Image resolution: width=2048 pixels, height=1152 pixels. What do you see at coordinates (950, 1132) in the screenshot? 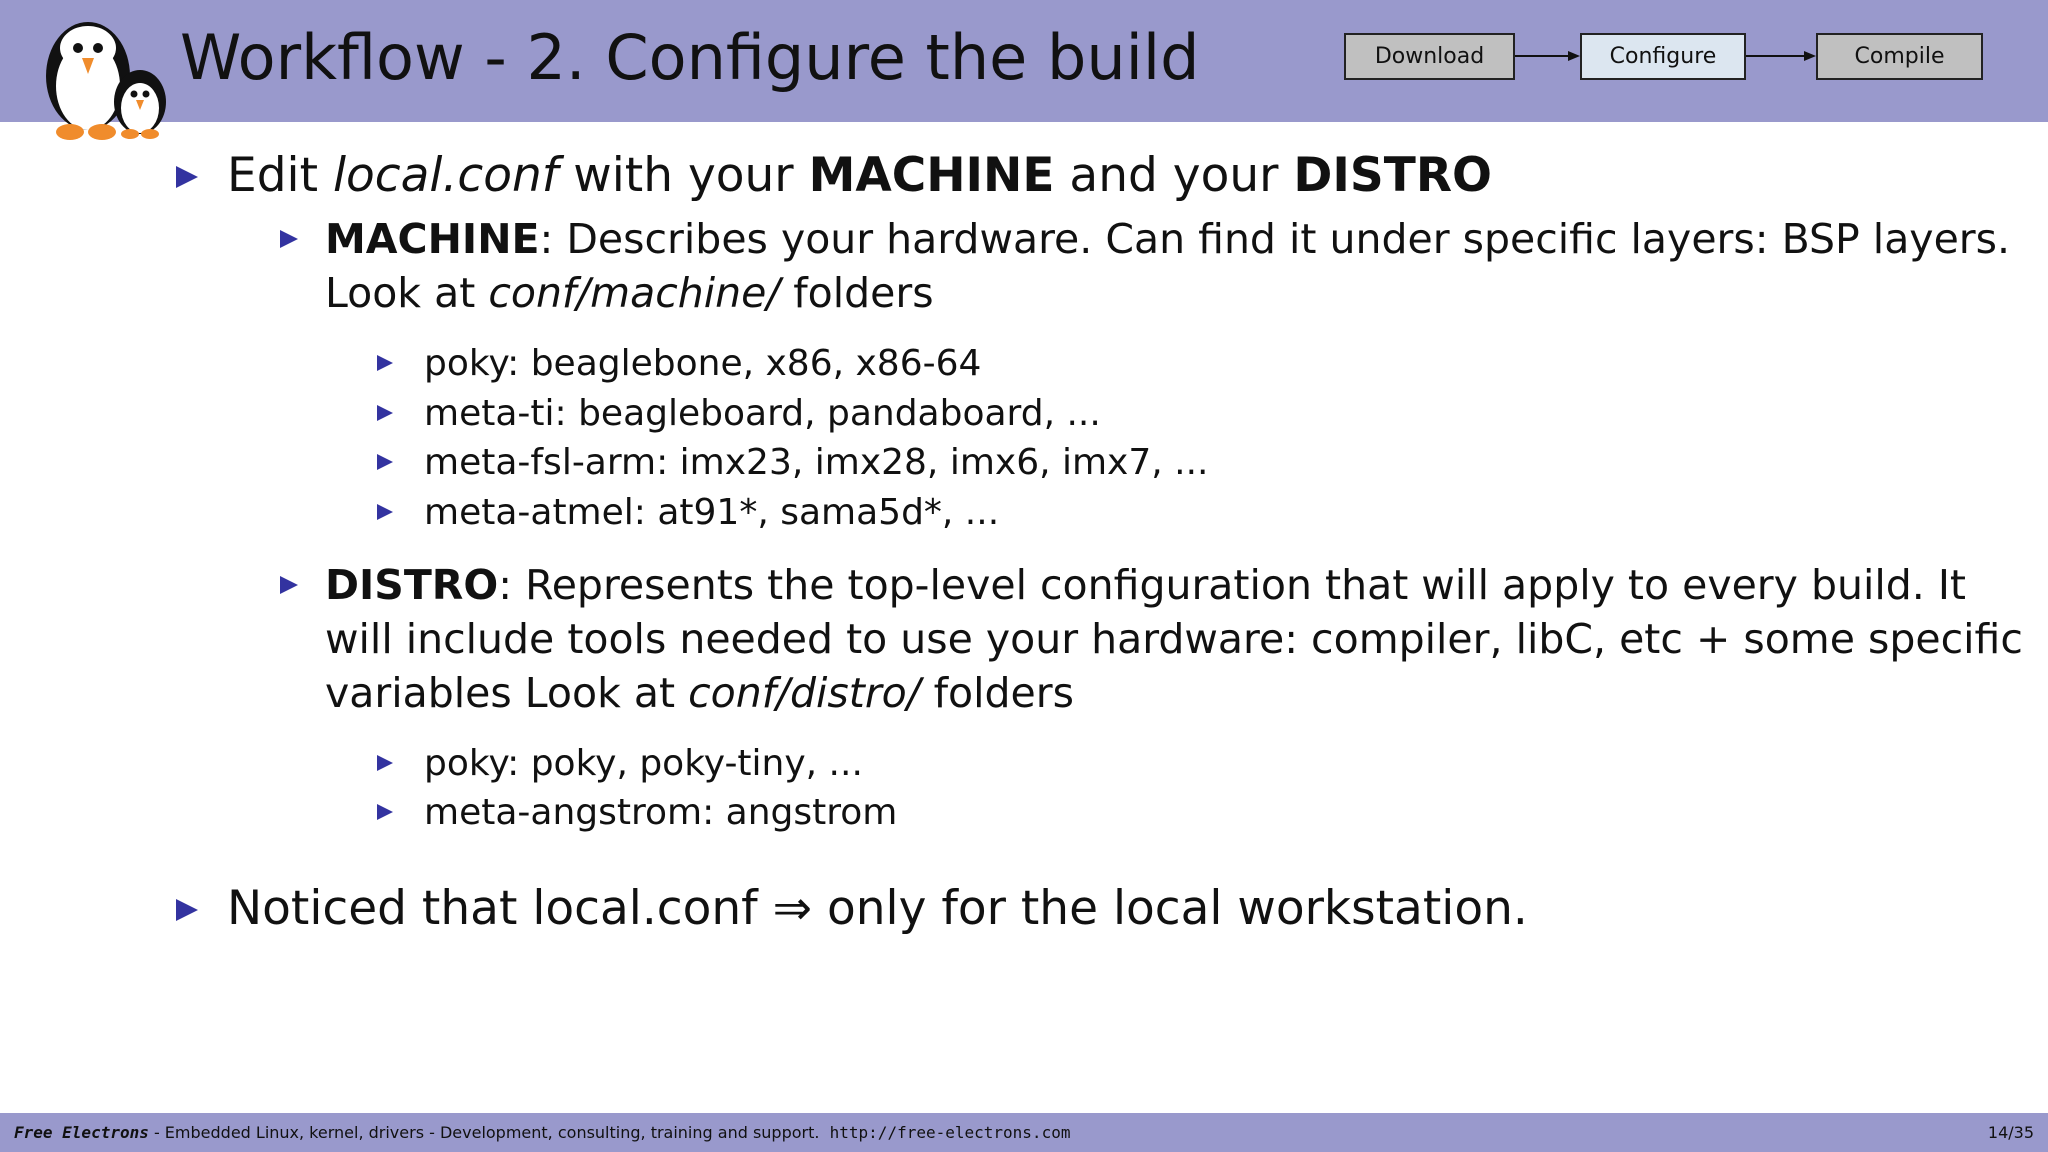
I see `footer-url-link: http://free-electrons.com` at bounding box center [950, 1132].